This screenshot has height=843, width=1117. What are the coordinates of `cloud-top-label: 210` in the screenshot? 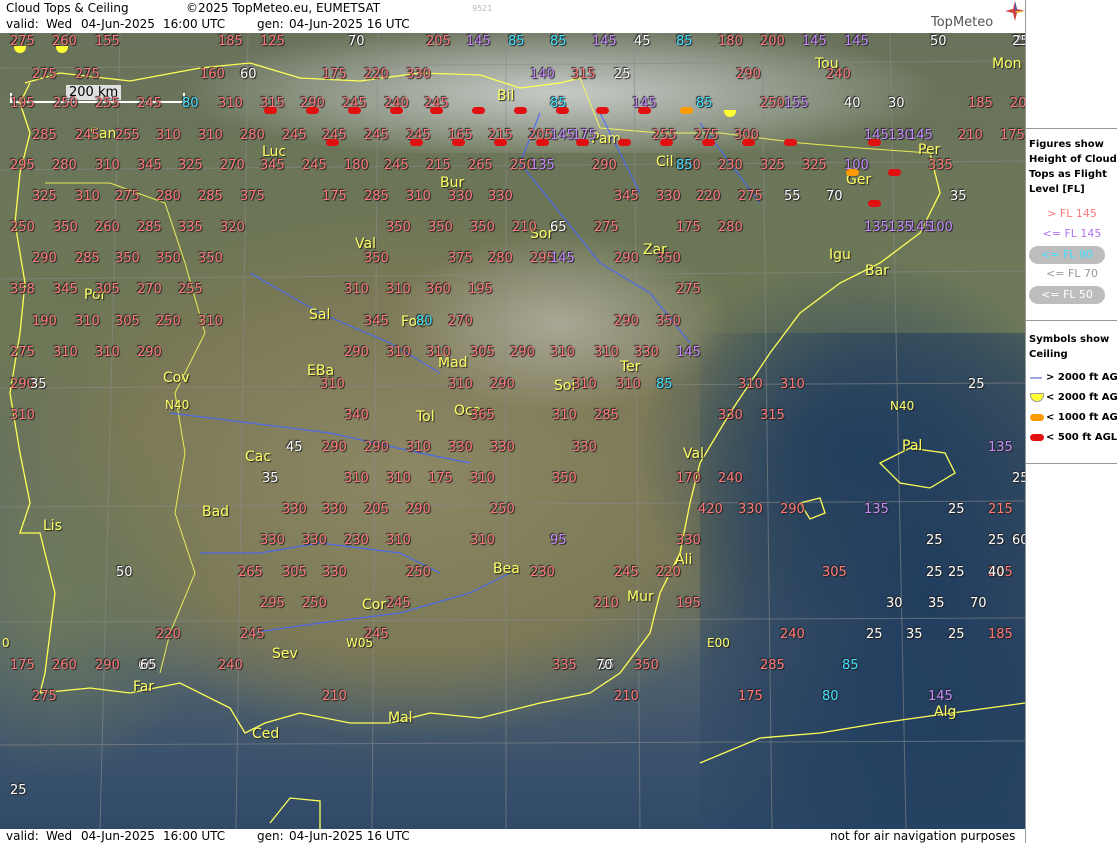 It's located at (626, 696).